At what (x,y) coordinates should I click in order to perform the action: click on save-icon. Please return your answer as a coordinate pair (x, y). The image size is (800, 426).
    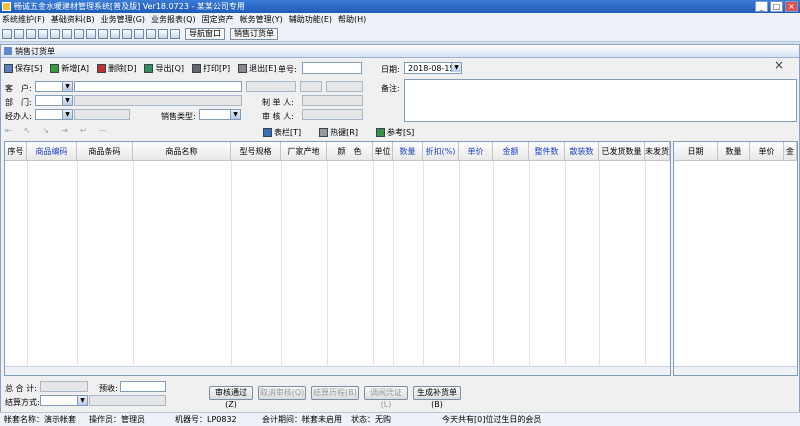
    Looking at the image, I should click on (8, 68).